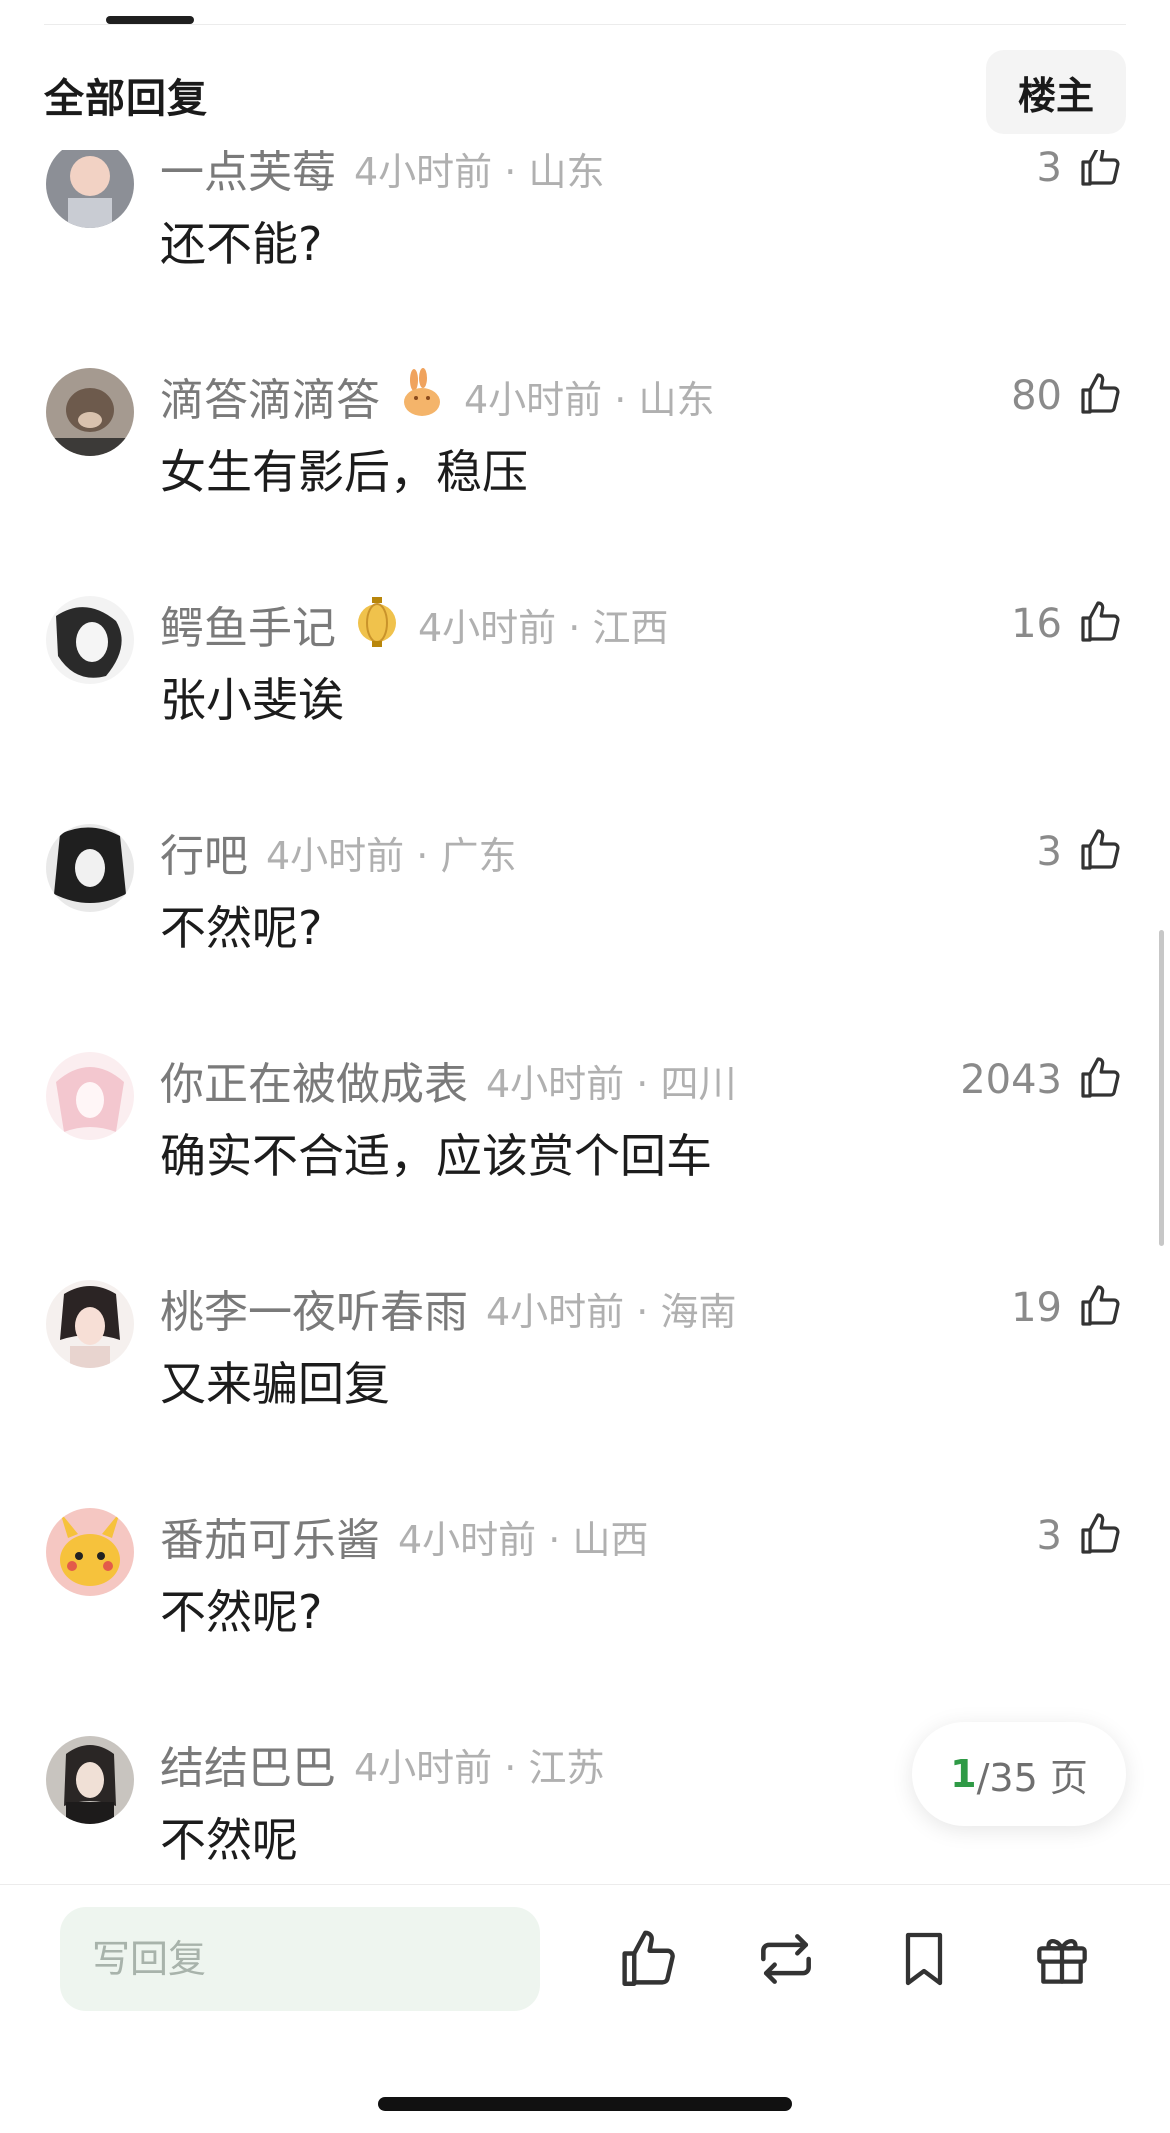 The image size is (1170, 2133). I want to click on username: 鳄鱼手记, so click(248, 624).